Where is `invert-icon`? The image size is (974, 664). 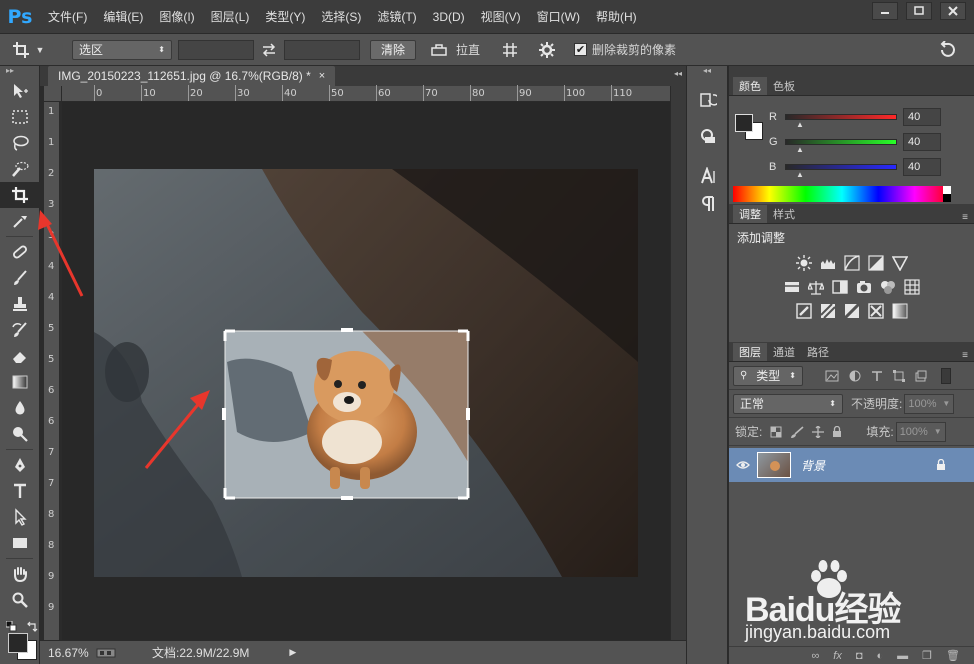 invert-icon is located at coordinates (804, 311).